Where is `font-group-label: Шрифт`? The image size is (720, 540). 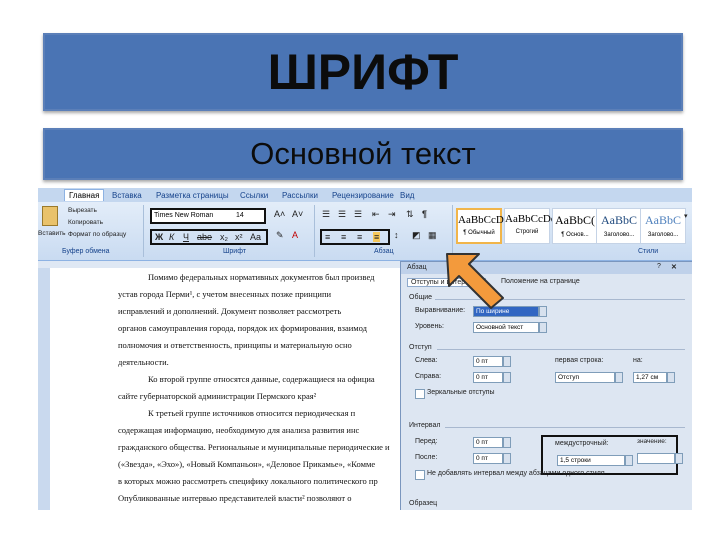
font-group-label: Шрифт is located at coordinates (235, 251).